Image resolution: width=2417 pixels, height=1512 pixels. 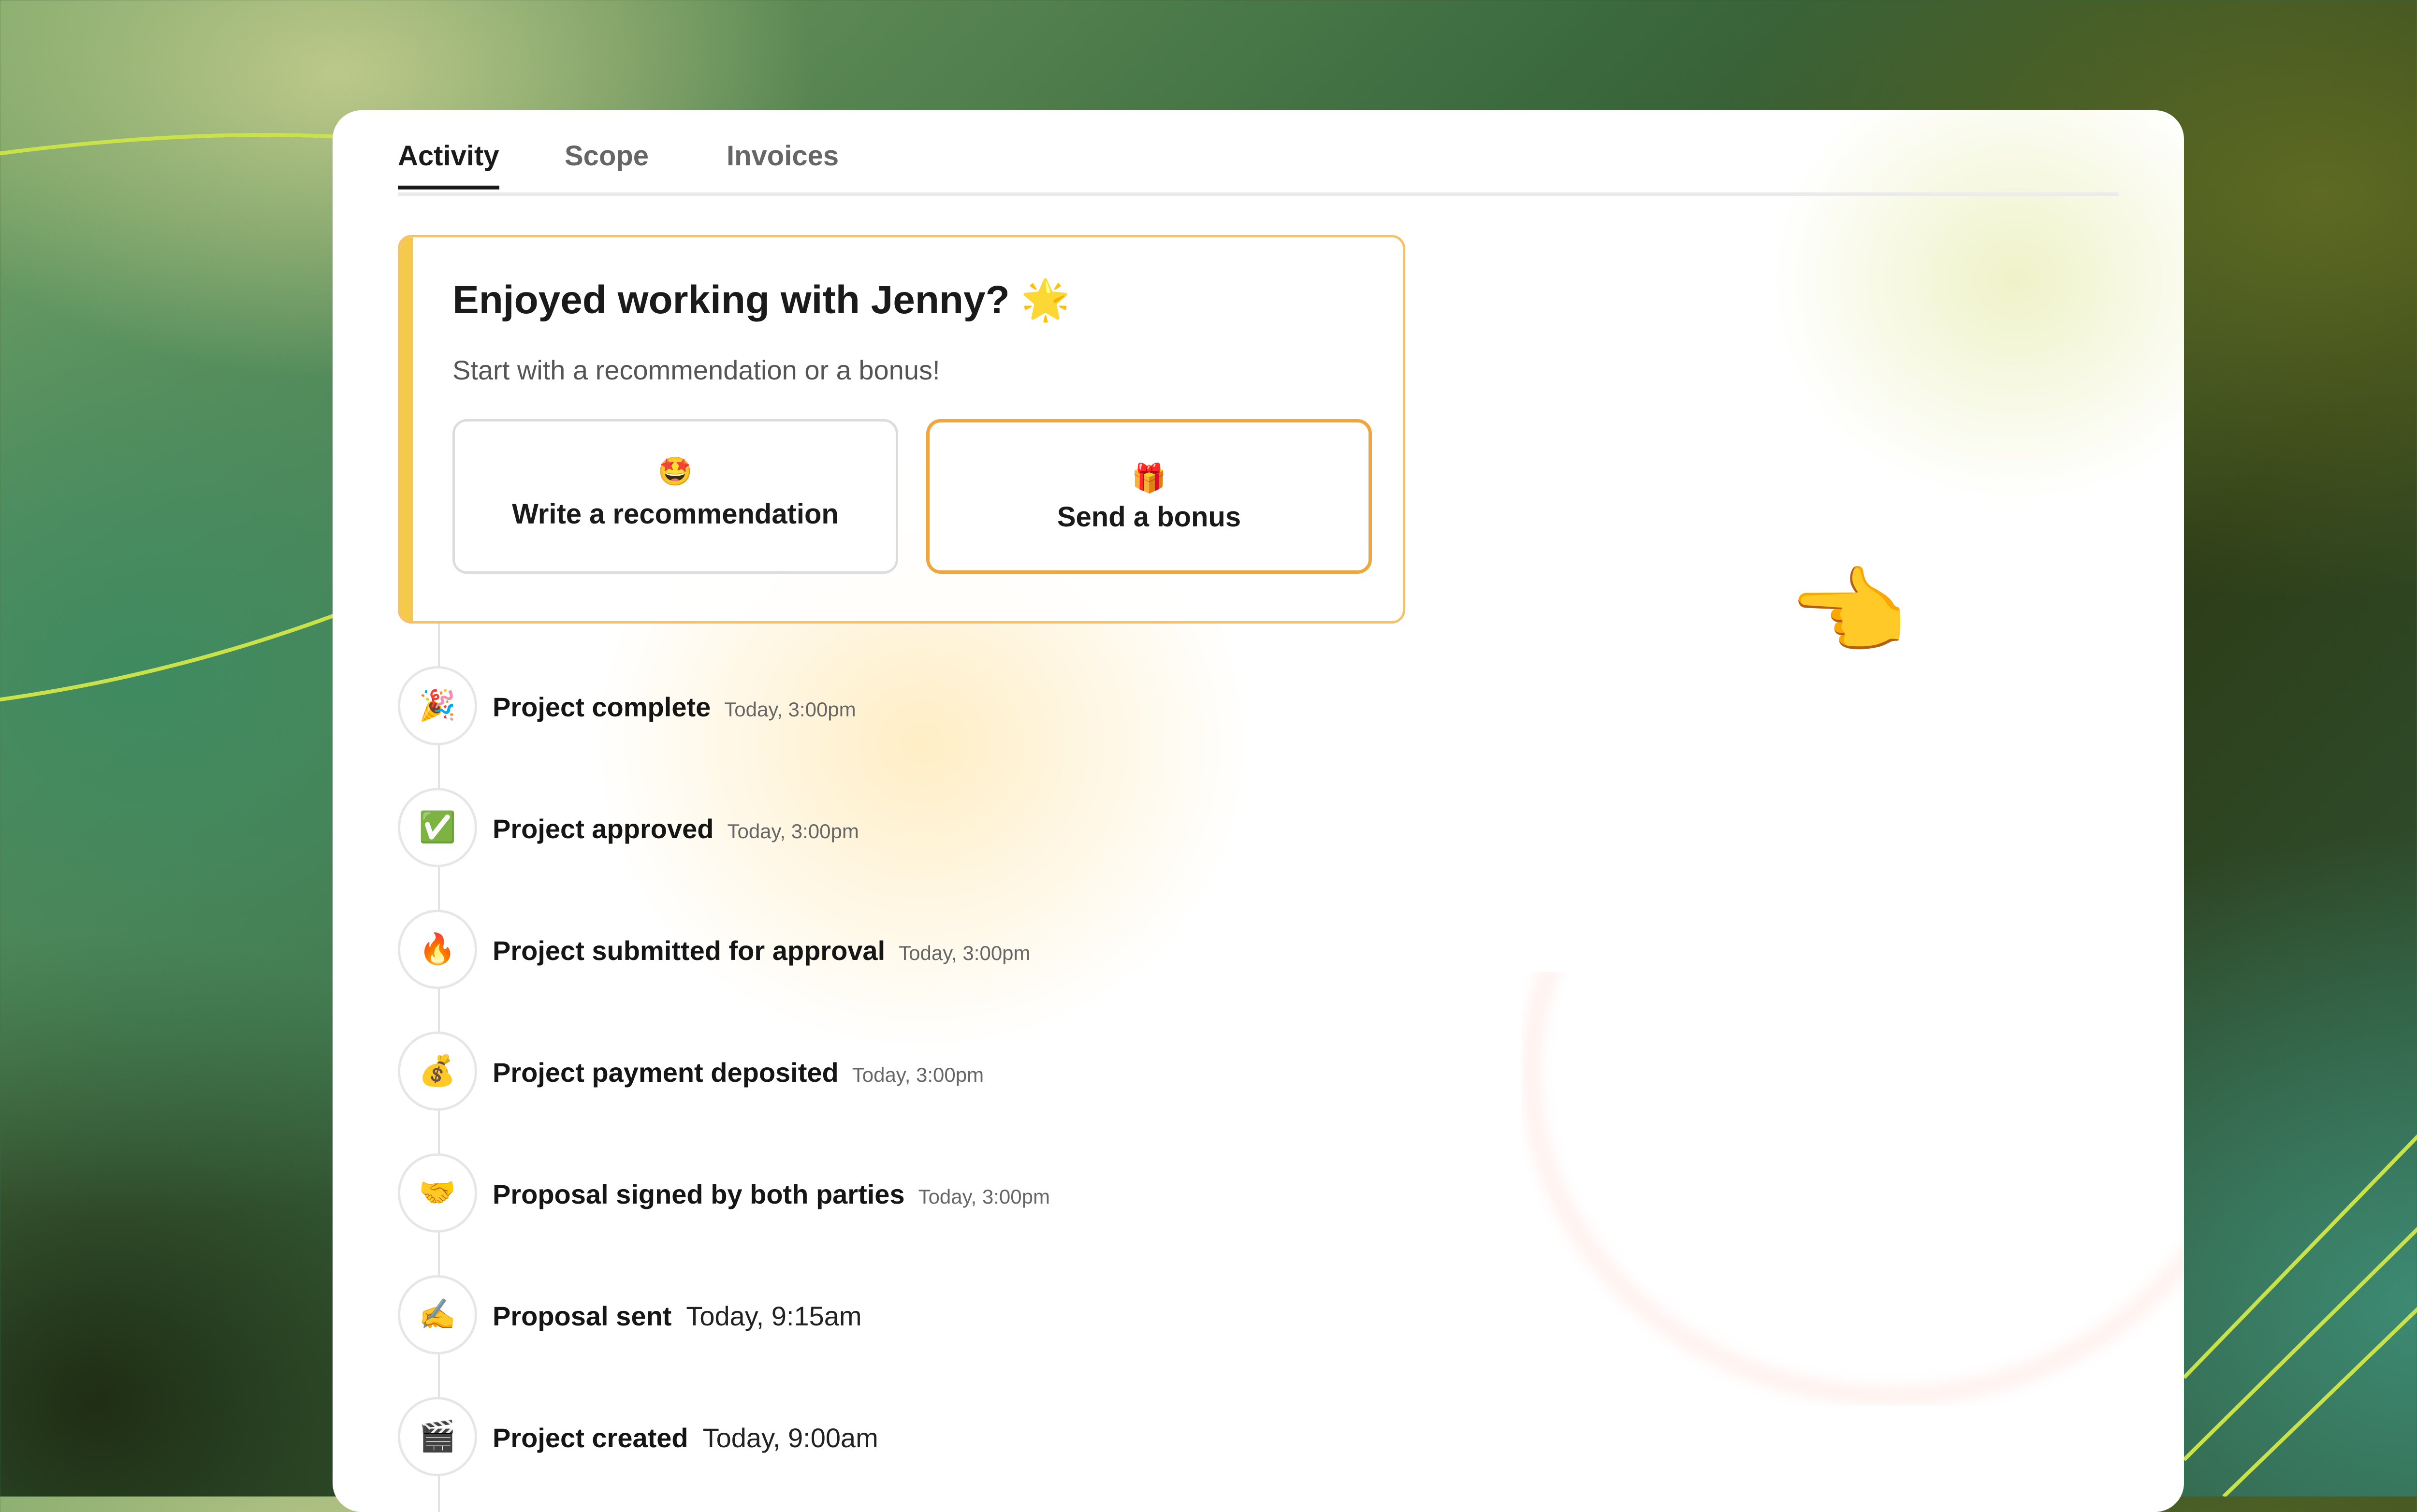 I want to click on fire-icon: 🔥, so click(x=437, y=949).